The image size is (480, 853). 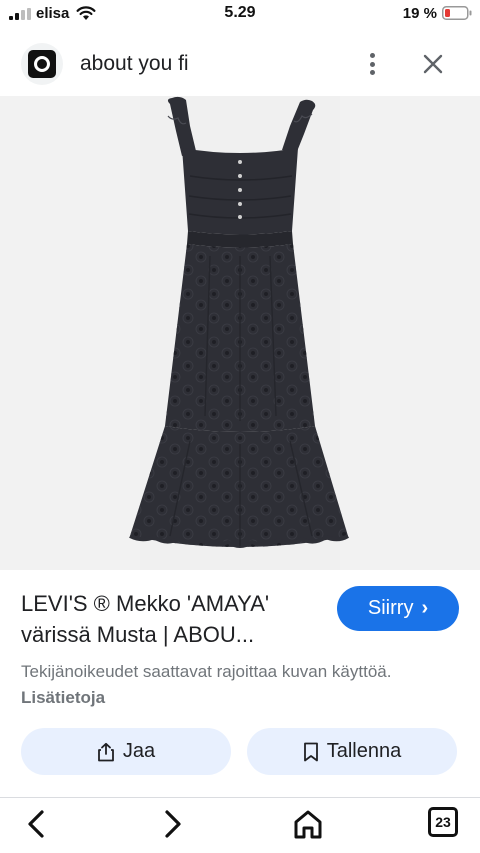 I want to click on site-logo-icon, so click(x=42, y=64).